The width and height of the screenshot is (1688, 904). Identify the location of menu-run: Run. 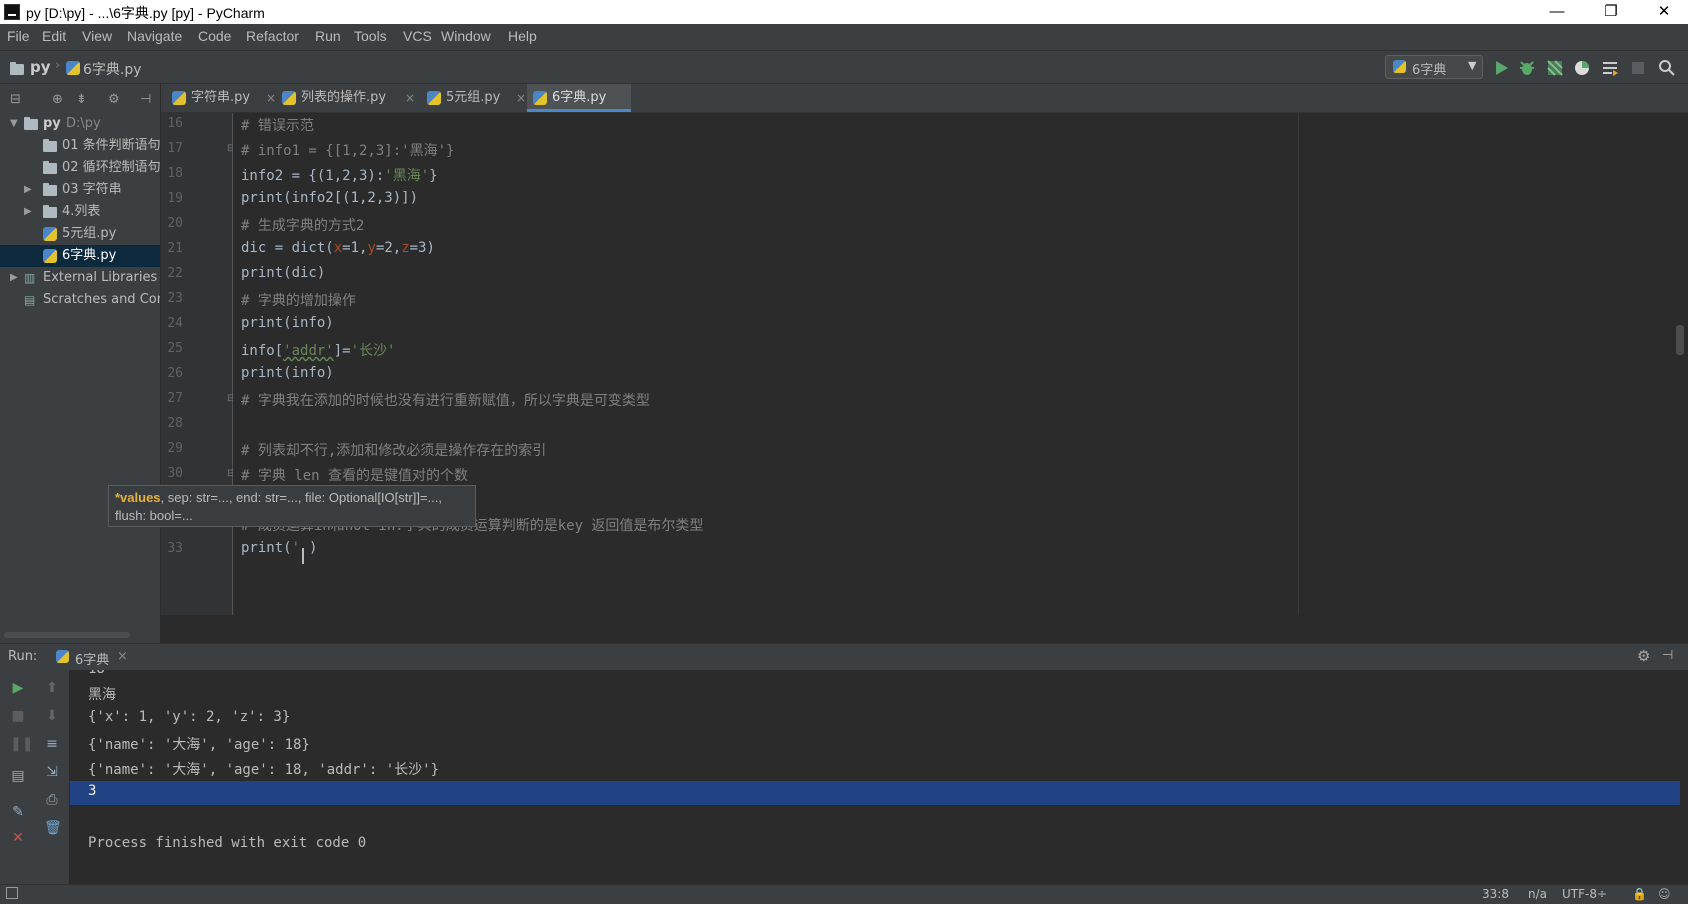
(328, 36).